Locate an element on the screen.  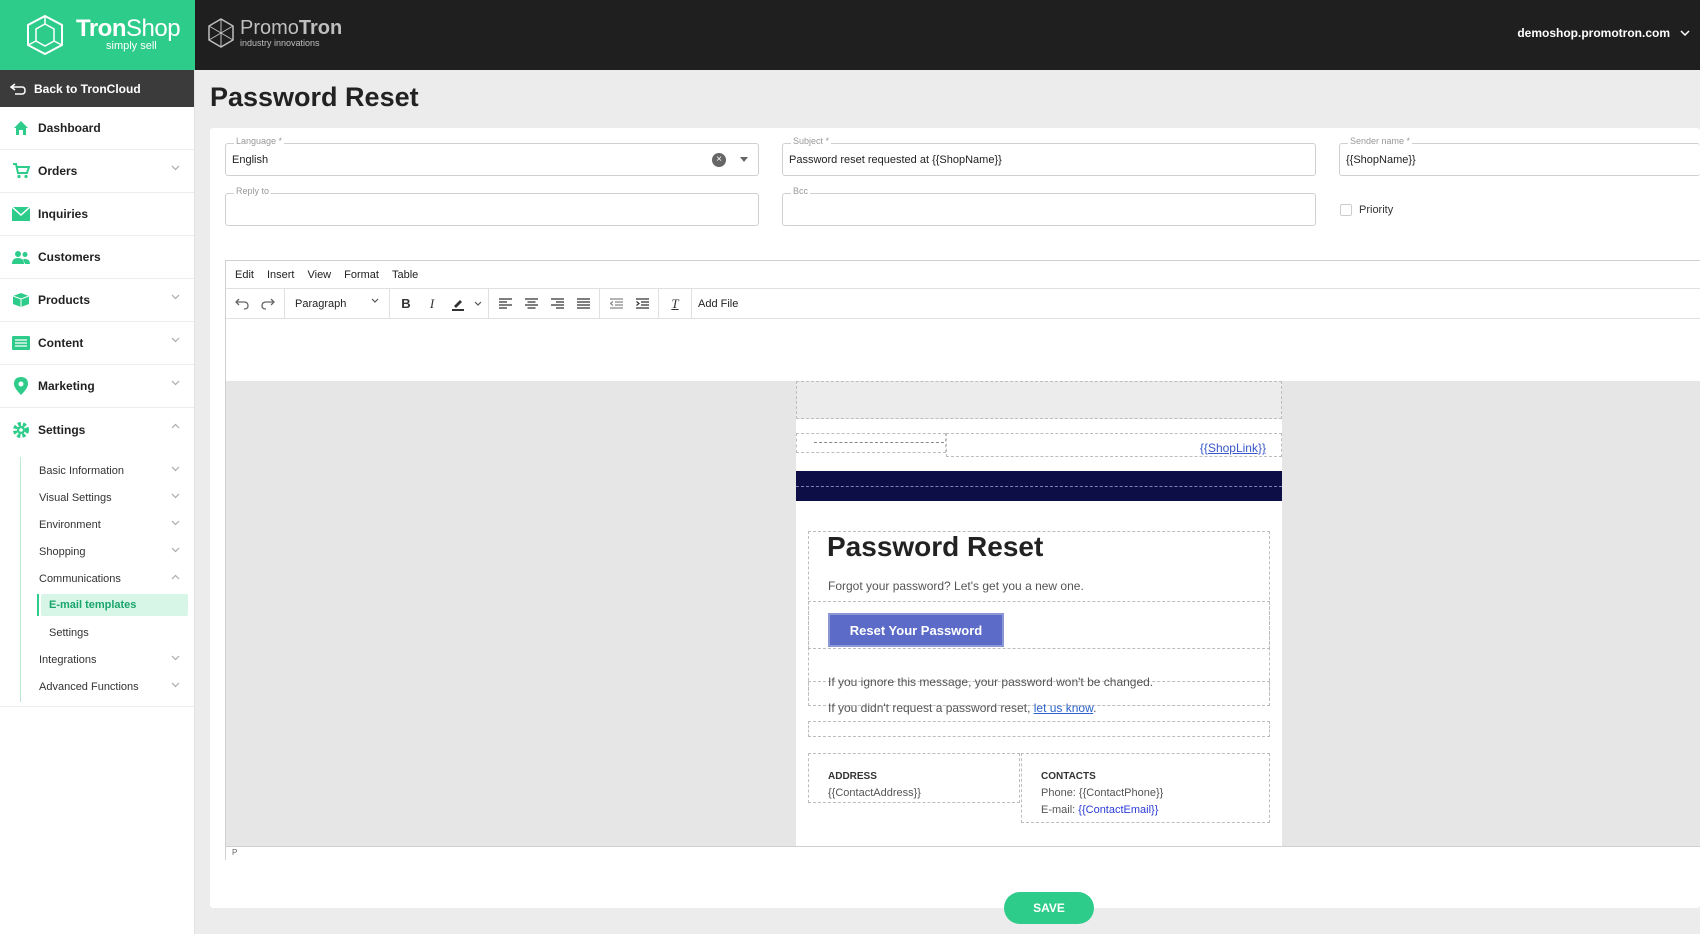
menu-edit: Edit is located at coordinates (244, 275).